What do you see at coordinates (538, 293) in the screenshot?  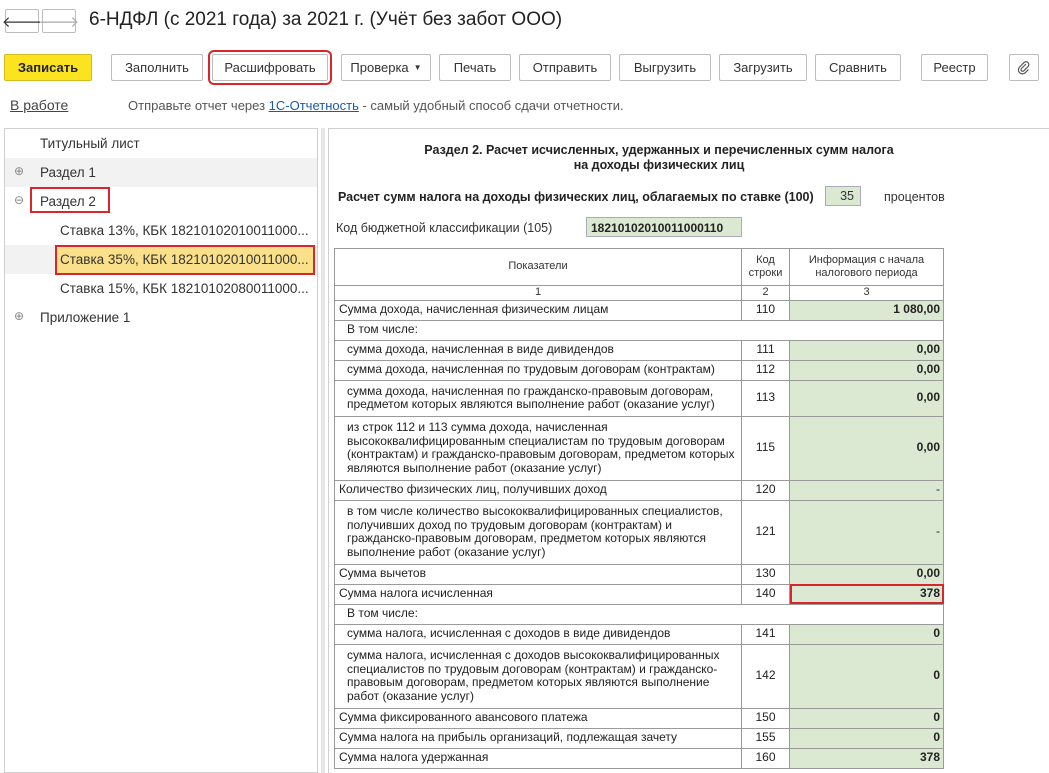 I see `header-number: 1` at bounding box center [538, 293].